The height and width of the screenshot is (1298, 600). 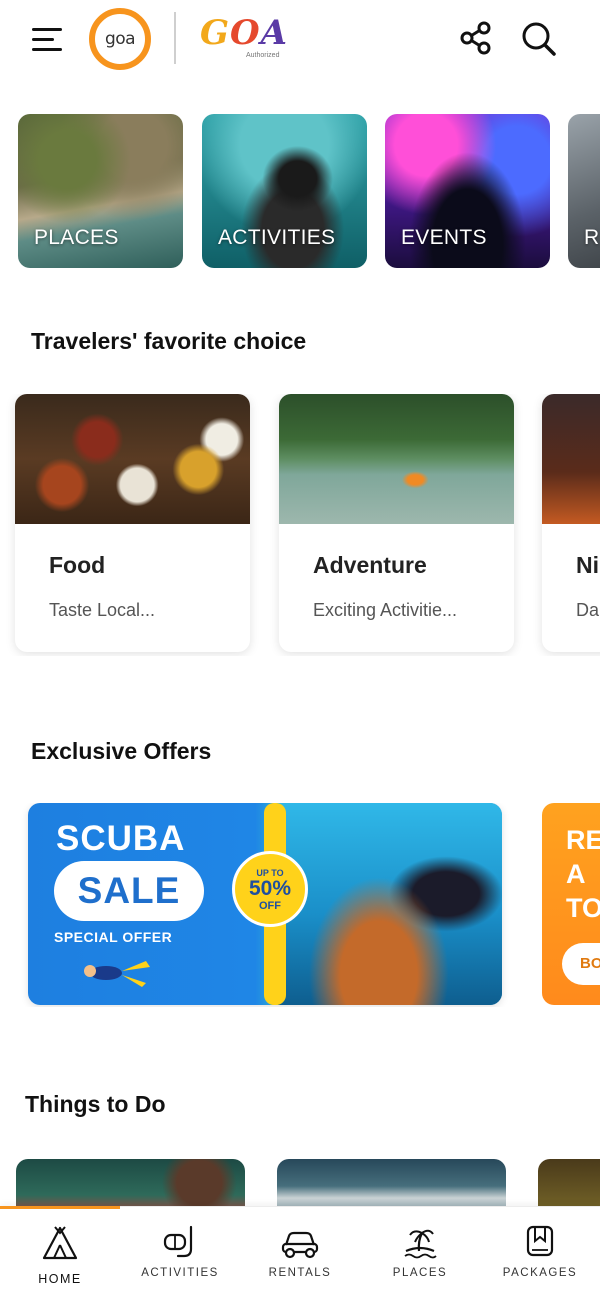 What do you see at coordinates (277, 237) in the screenshot?
I see `category-label: ACTIVITIES` at bounding box center [277, 237].